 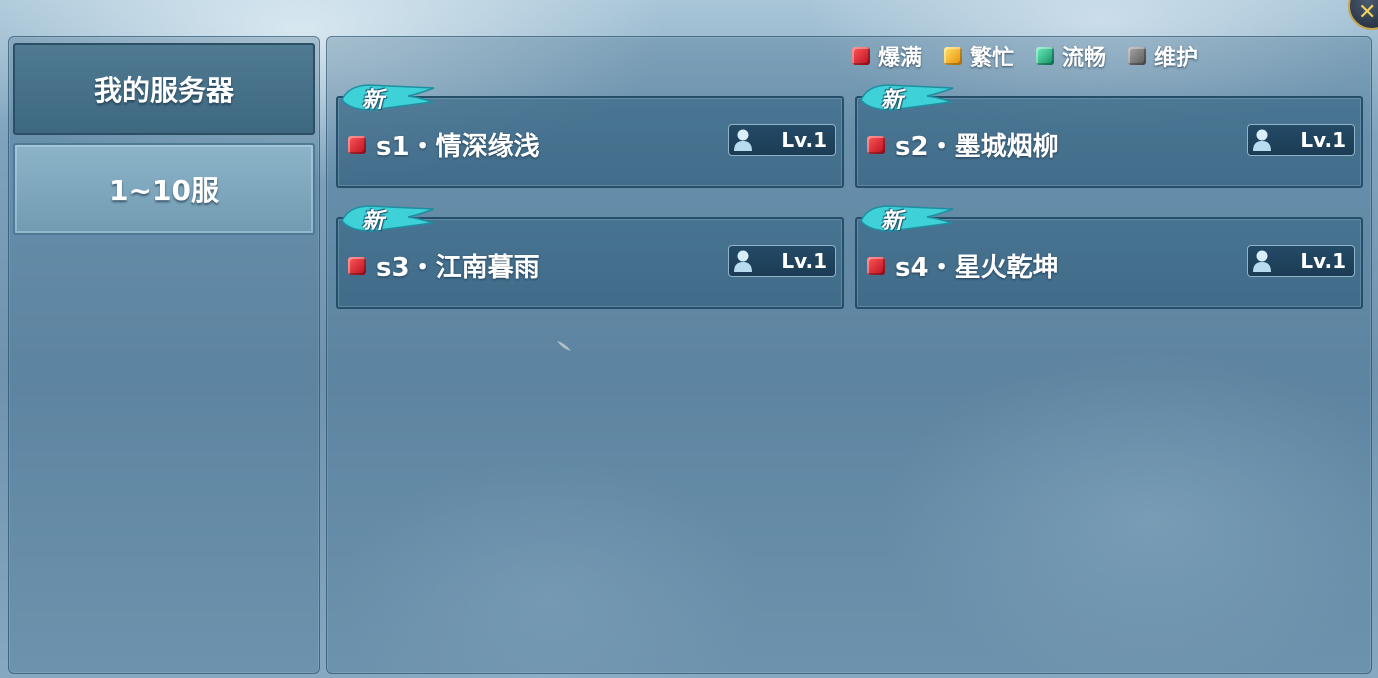 I want to click on server-card-s1: 新 s1・情深缘浅 Lv.1, so click(x=590, y=136).